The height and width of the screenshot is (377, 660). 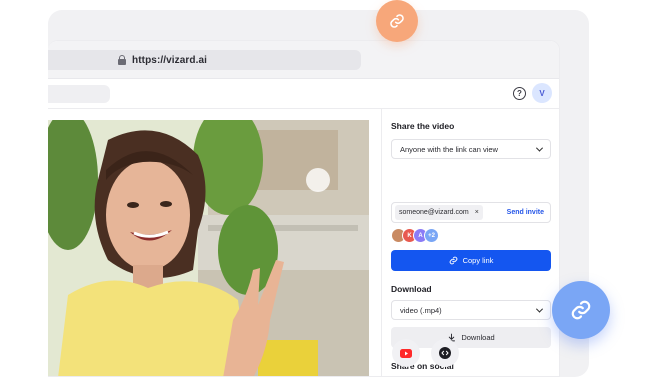 What do you see at coordinates (478, 337) in the screenshot?
I see `download-label: Download` at bounding box center [478, 337].